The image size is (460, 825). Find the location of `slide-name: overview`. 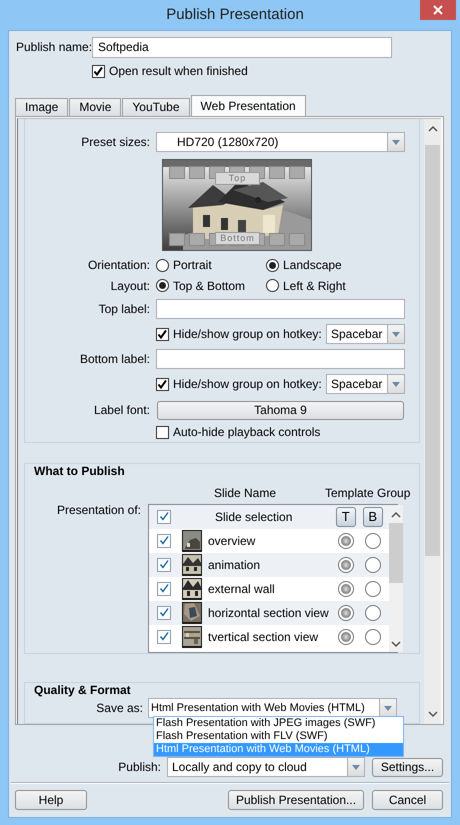

slide-name: overview is located at coordinates (231, 541).